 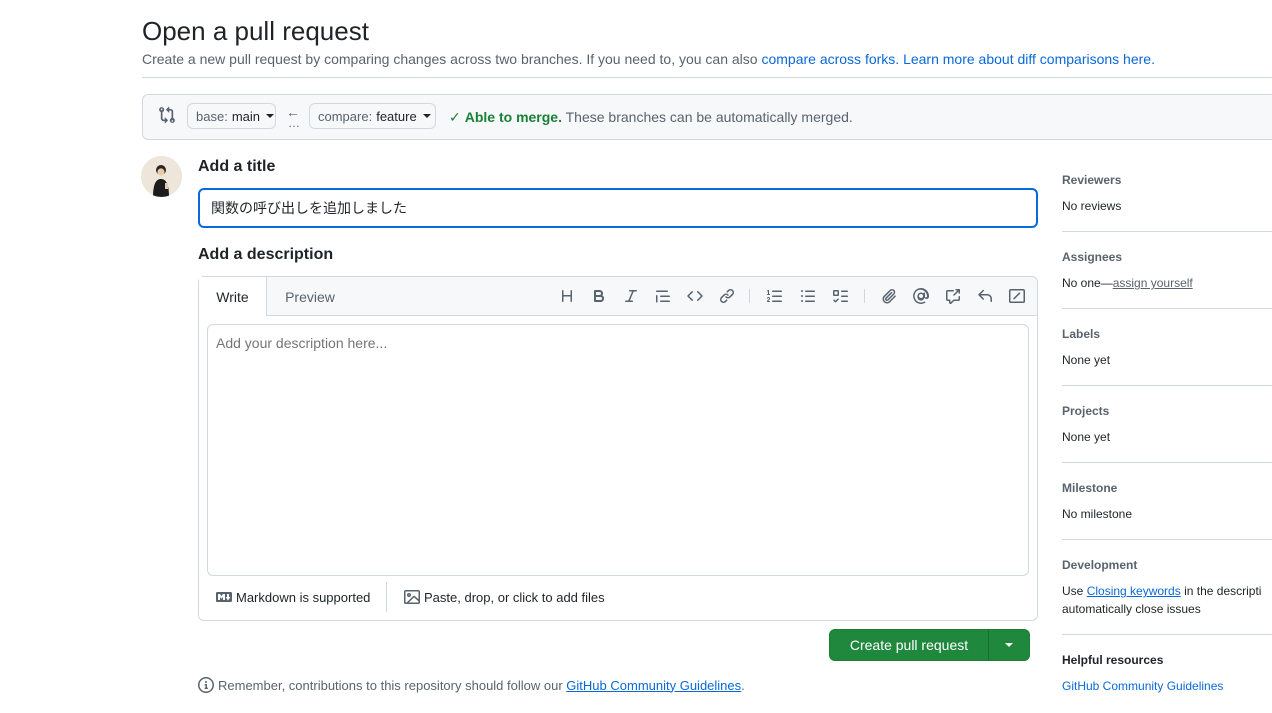 What do you see at coordinates (599, 296) in the screenshot?
I see `bold-icon` at bounding box center [599, 296].